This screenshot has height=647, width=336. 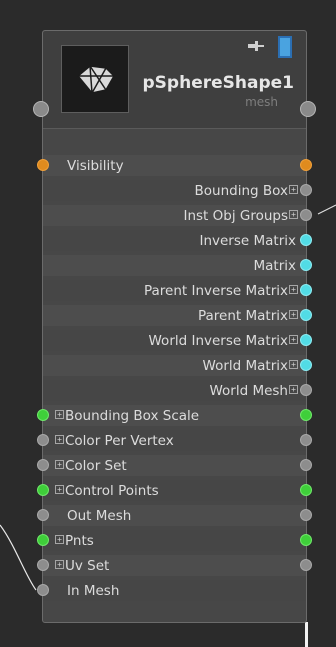 I want to click on attribute-label: In Mesh, so click(x=93, y=591).